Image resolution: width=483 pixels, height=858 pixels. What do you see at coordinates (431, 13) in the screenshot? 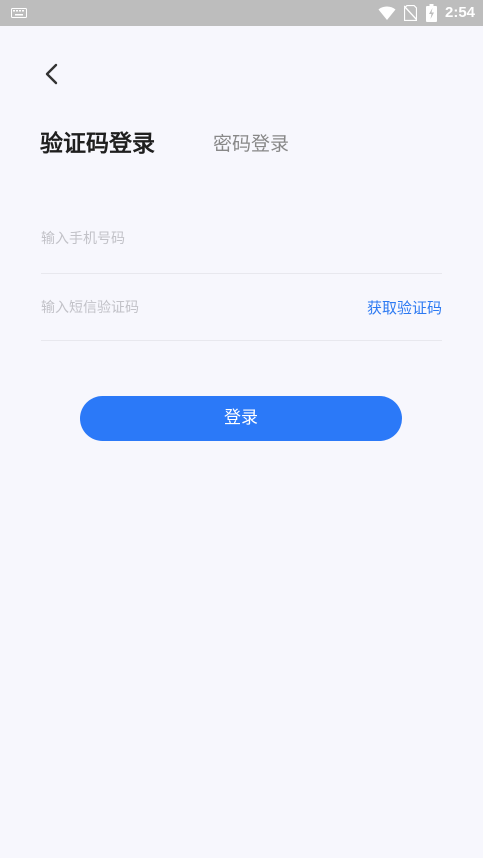
I see `battery-charging-icon` at bounding box center [431, 13].